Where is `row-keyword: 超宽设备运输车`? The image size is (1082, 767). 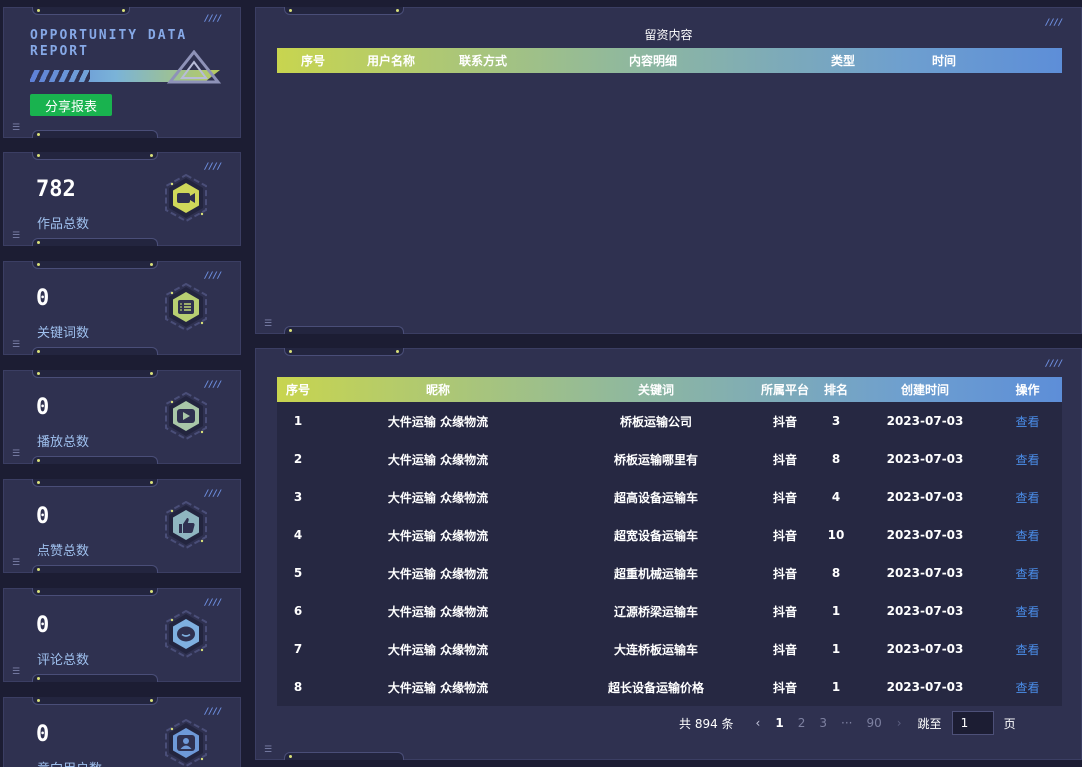 row-keyword: 超宽设备运输车 is located at coordinates (655, 535).